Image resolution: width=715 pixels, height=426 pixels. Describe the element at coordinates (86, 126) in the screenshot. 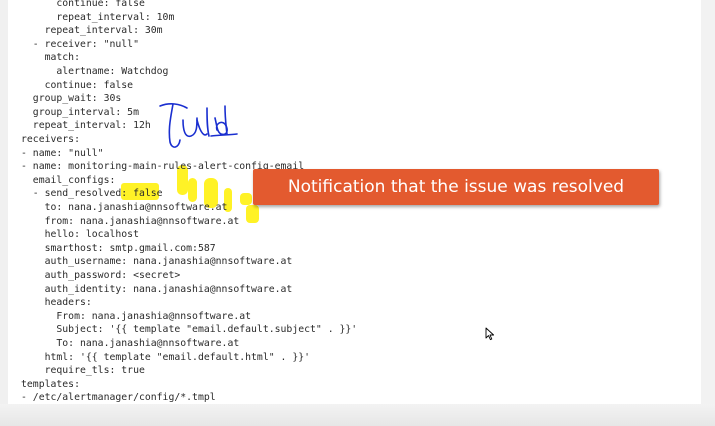

I see `code-line: repeat_interval: 12h` at that location.